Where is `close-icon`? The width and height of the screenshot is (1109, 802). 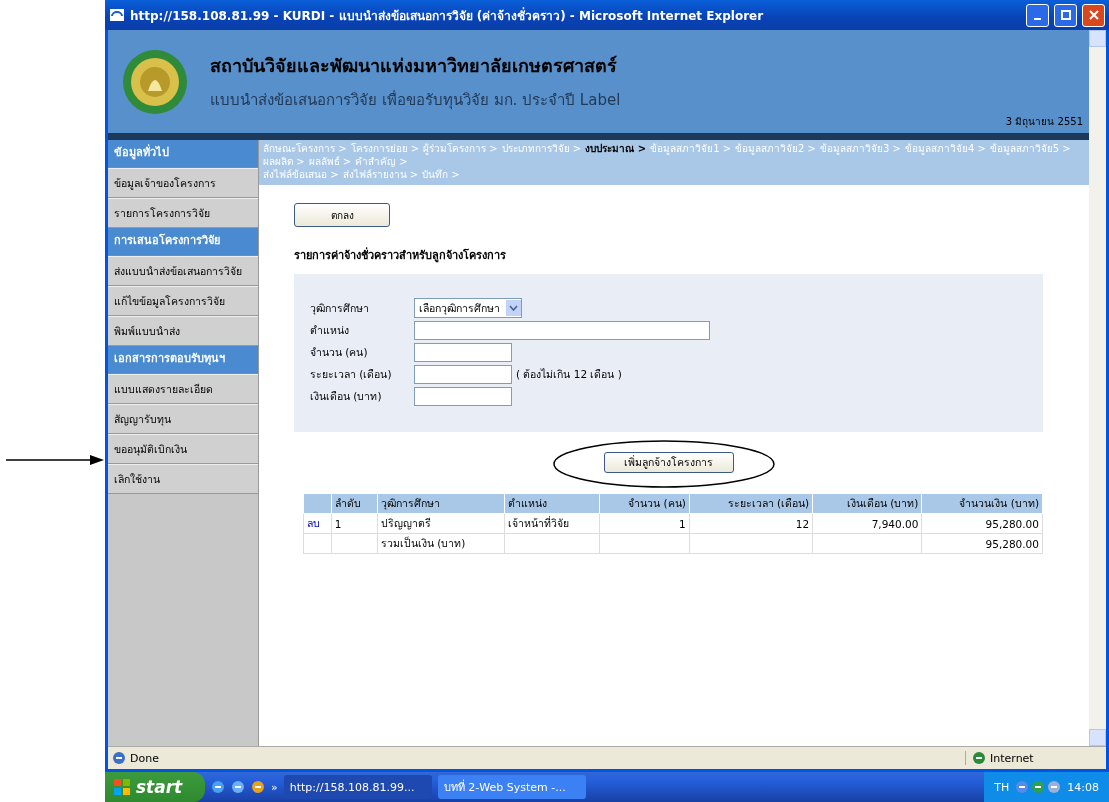
close-icon is located at coordinates (1093, 15).